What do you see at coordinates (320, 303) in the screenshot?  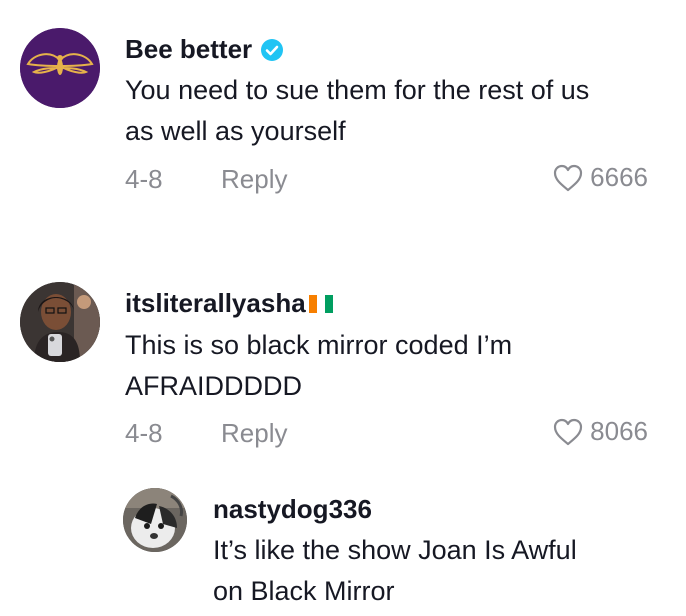 I see `ivory-coast-flag-icon` at bounding box center [320, 303].